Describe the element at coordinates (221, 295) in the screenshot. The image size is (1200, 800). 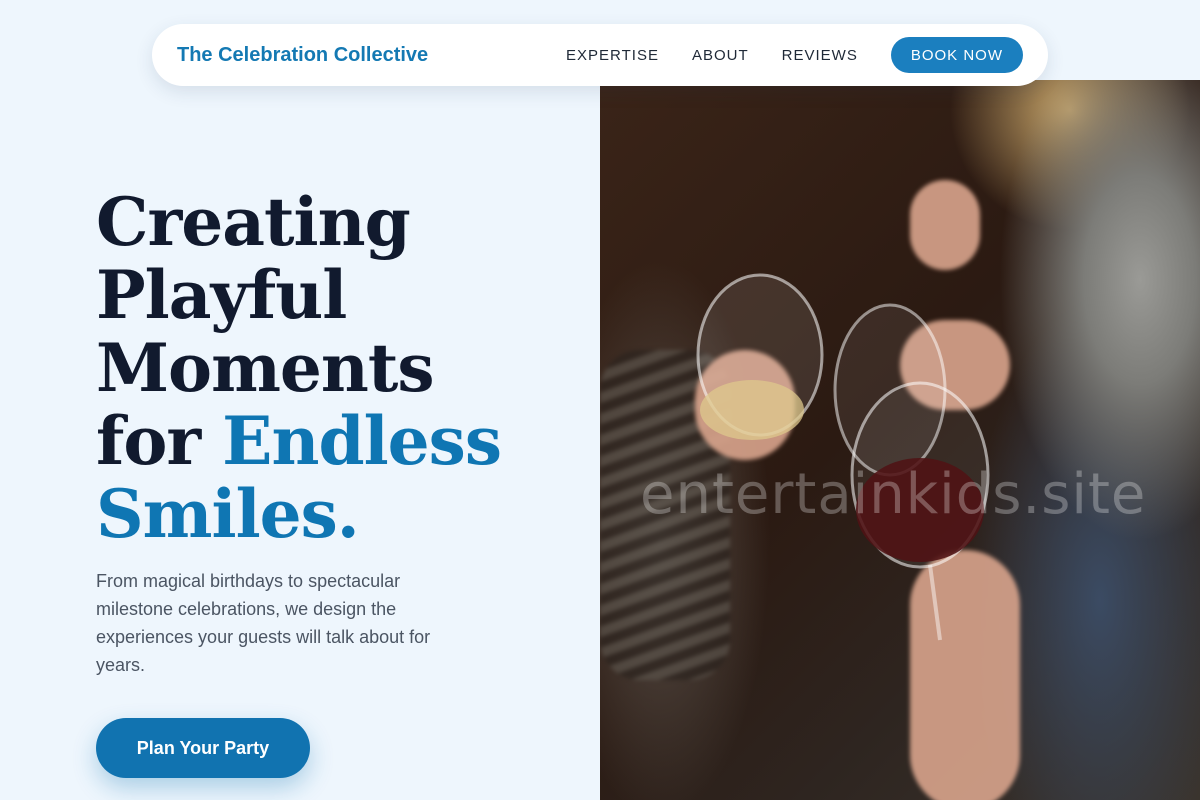
I see `headline-line-2: Playful` at that location.